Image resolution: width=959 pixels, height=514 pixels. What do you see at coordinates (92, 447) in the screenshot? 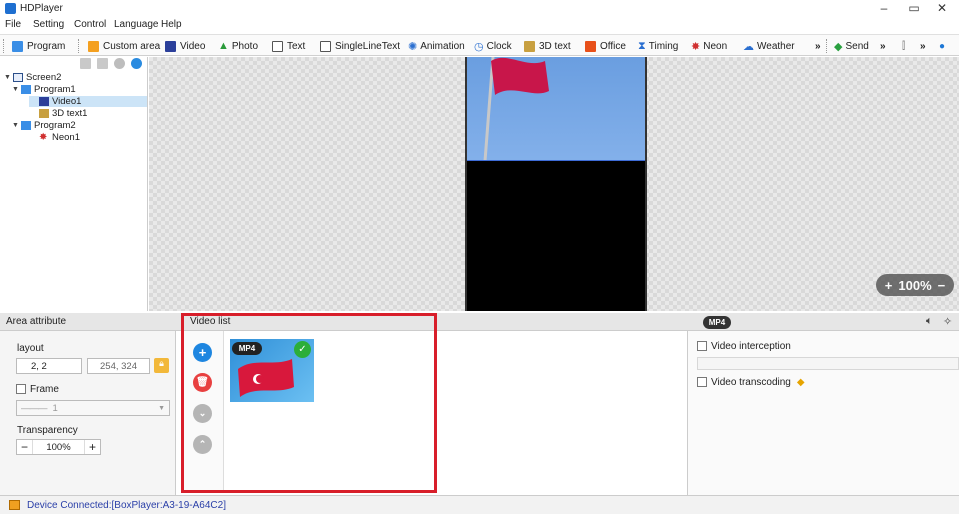
I see `transparency-increase-button: +` at bounding box center [92, 447].